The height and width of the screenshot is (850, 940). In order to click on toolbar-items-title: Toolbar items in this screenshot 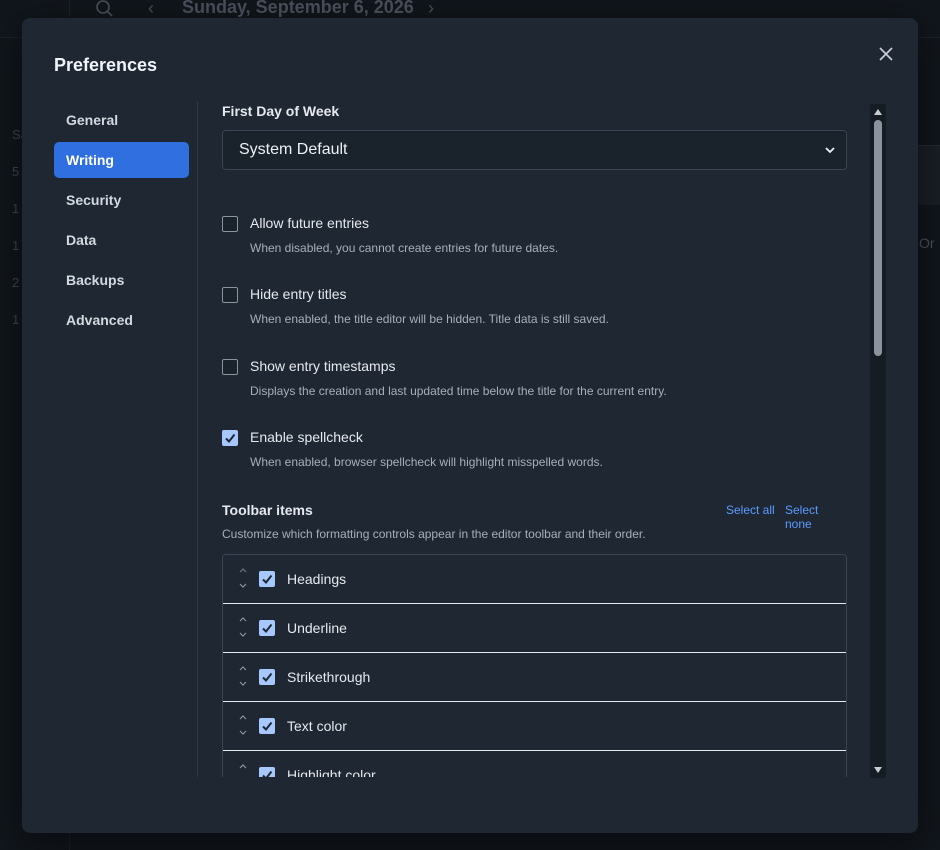, I will do `click(267, 510)`.